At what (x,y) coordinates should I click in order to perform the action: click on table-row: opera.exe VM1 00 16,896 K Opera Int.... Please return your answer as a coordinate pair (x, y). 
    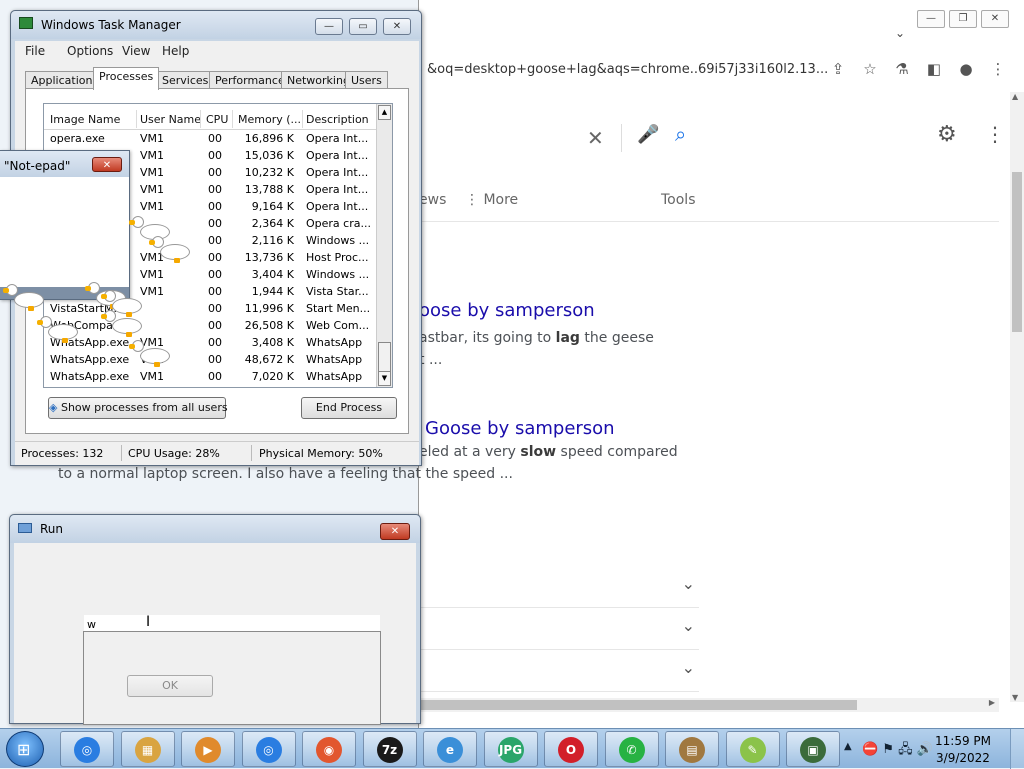
    Looking at the image, I should click on (211, 138).